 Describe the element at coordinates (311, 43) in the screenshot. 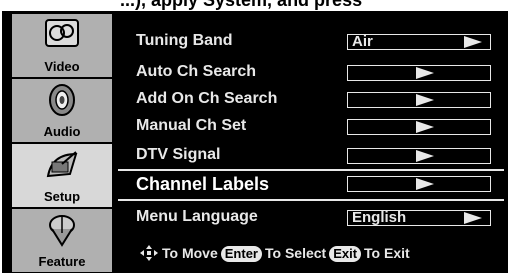

I see `menu-row-tuning-band: Tuning Band Air` at that location.